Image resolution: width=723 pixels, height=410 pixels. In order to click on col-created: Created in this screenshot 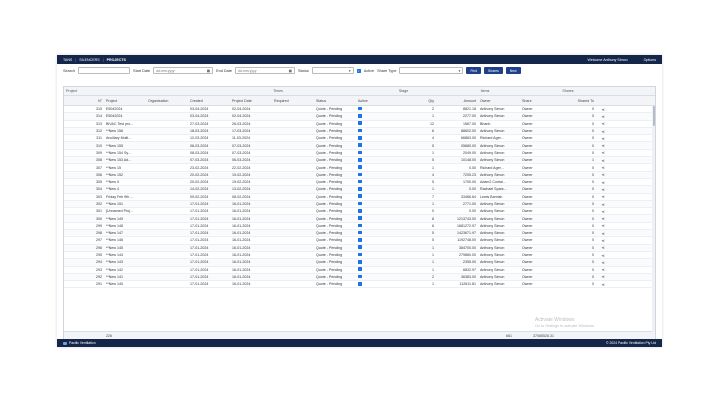, I will do `click(209, 101)`.